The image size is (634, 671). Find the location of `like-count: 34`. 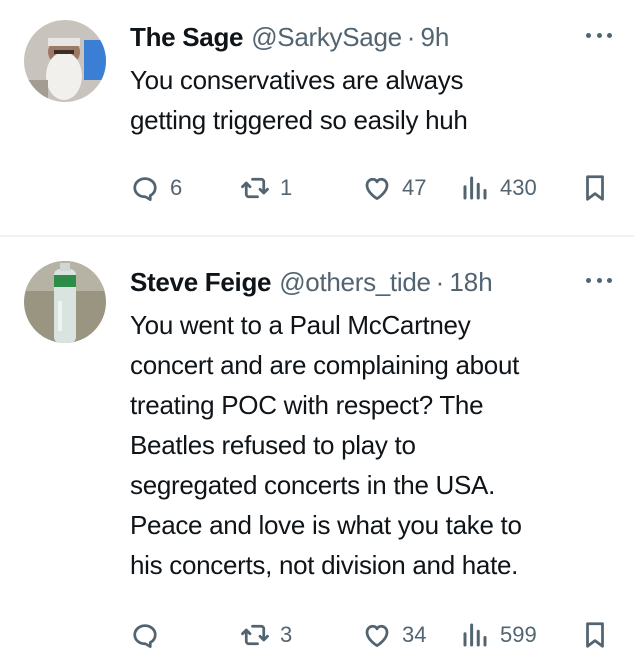

like-count: 34 is located at coordinates (414, 634).